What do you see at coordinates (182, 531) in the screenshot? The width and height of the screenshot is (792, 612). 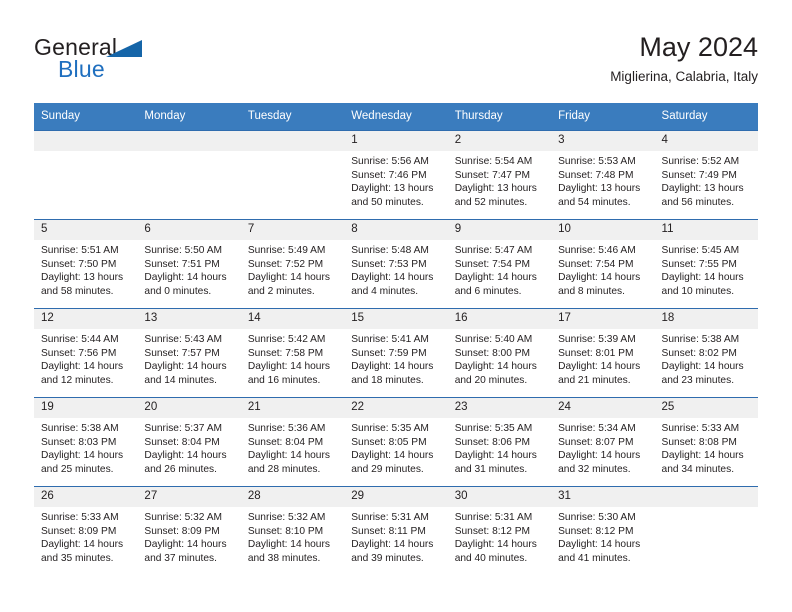 I see `sunset-text: Sunset: 8:09 PM` at bounding box center [182, 531].